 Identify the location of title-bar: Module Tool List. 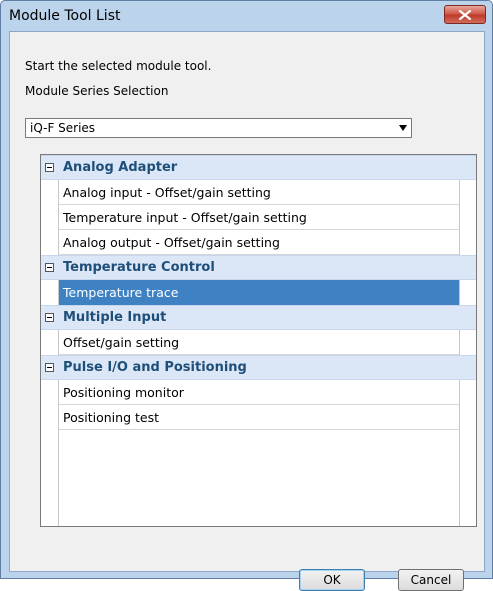
(246, 16).